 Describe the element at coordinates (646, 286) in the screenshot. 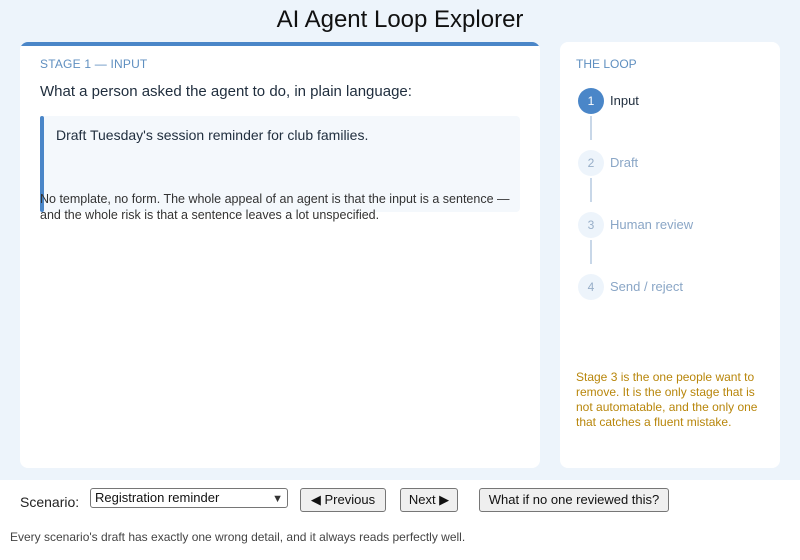

I see `step-label: Send / reject` at that location.